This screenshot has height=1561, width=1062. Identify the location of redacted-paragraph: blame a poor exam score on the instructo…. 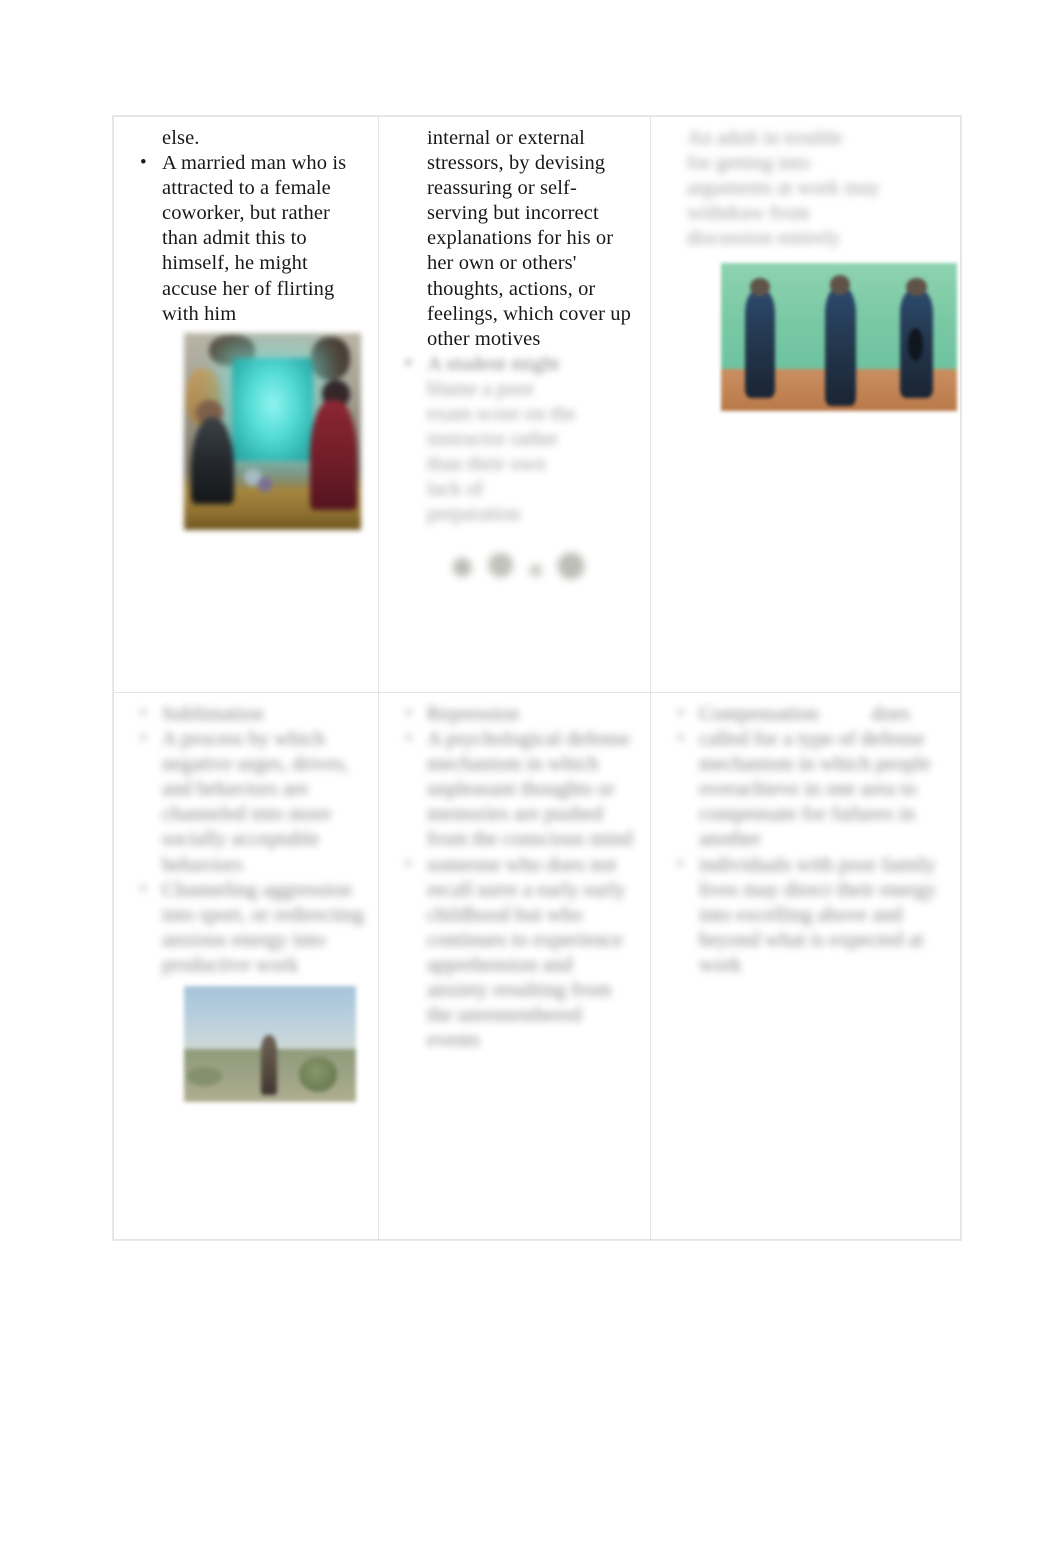
(531, 452).